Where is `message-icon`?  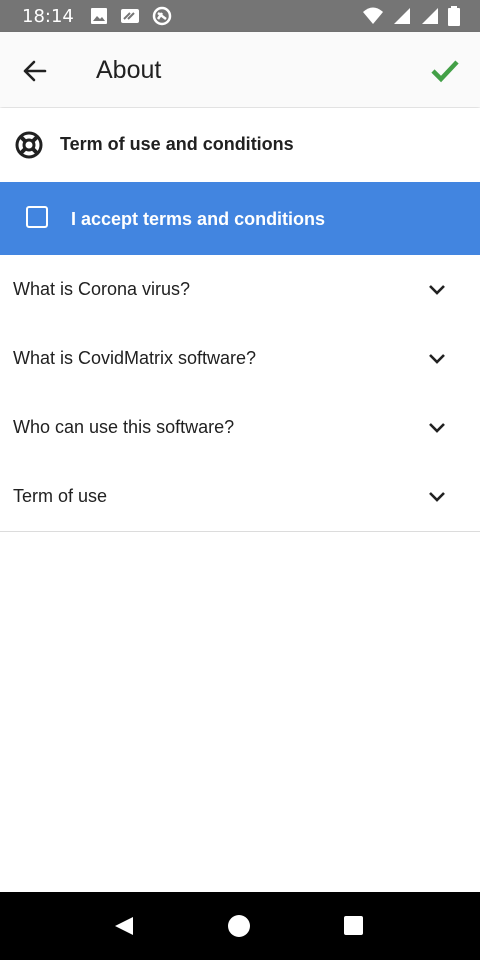 message-icon is located at coordinates (129, 16).